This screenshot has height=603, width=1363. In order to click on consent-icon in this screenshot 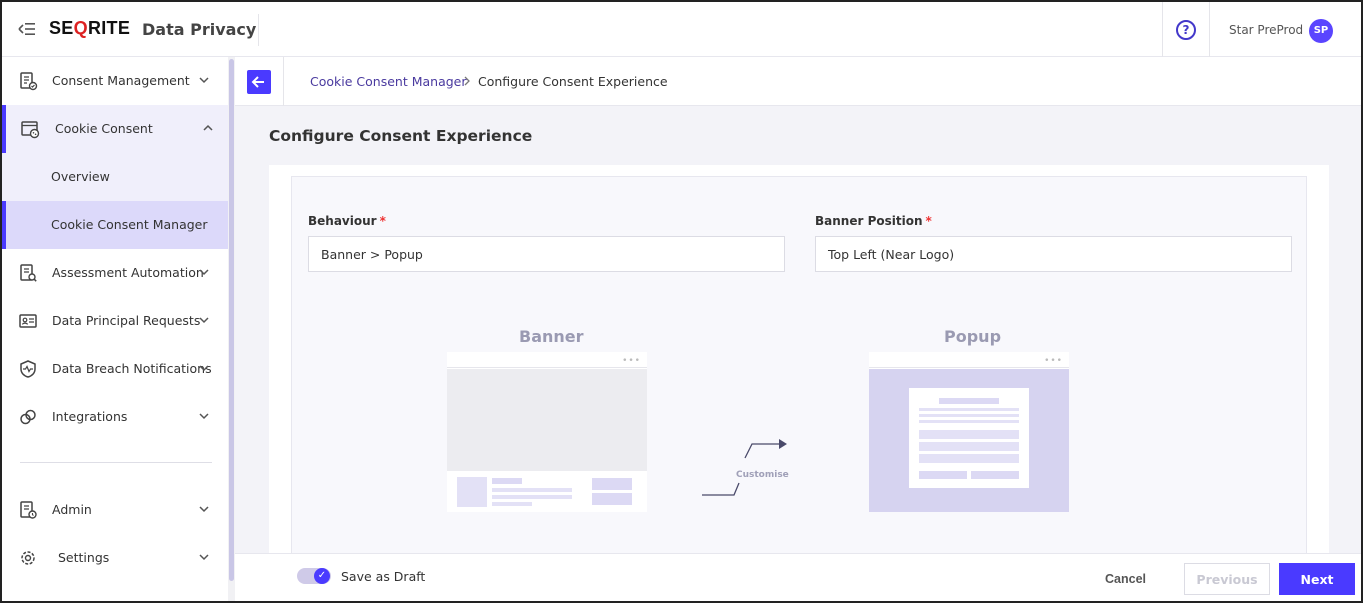, I will do `click(29, 81)`.